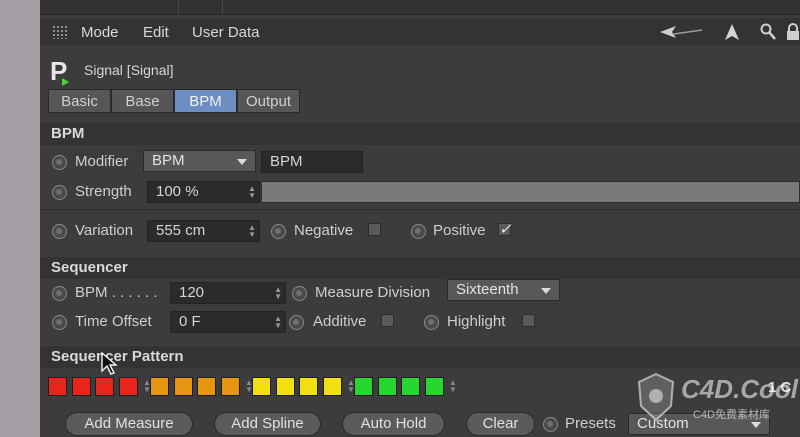 This screenshot has height=437, width=800. I want to click on positive-checkbox: ✓, so click(505, 229).